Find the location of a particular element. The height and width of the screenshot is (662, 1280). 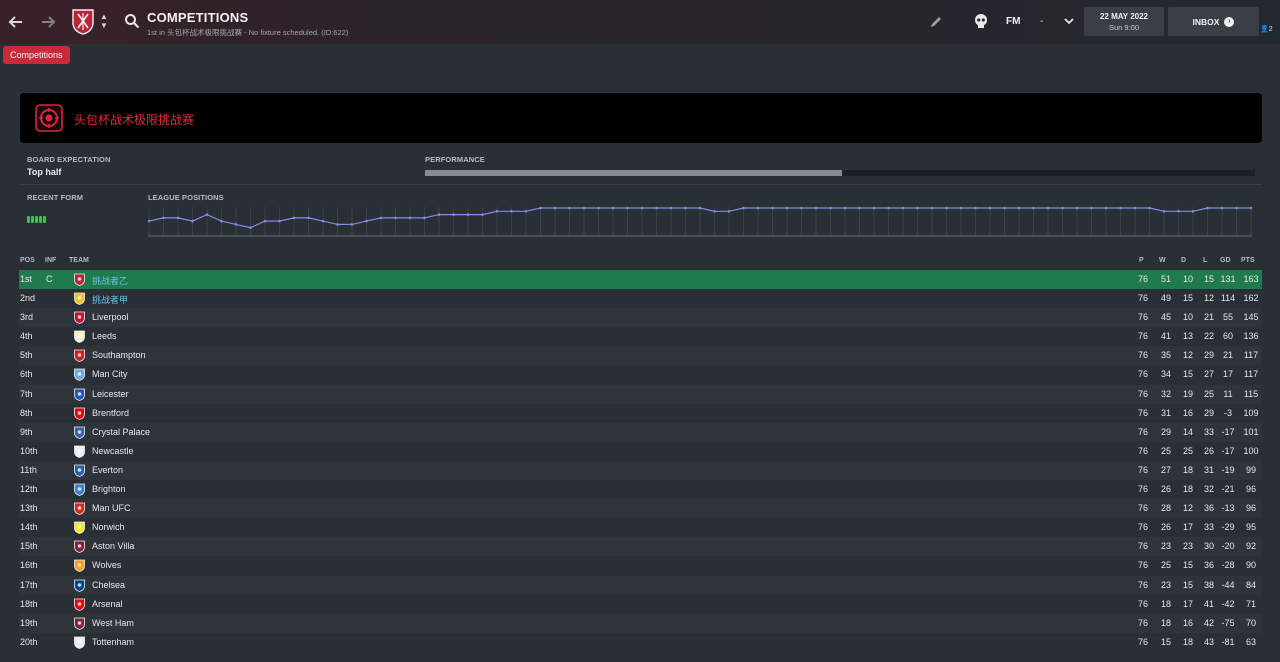

table-row: 16th Wolves 76 25 15 36 -28 90 is located at coordinates (640, 566).